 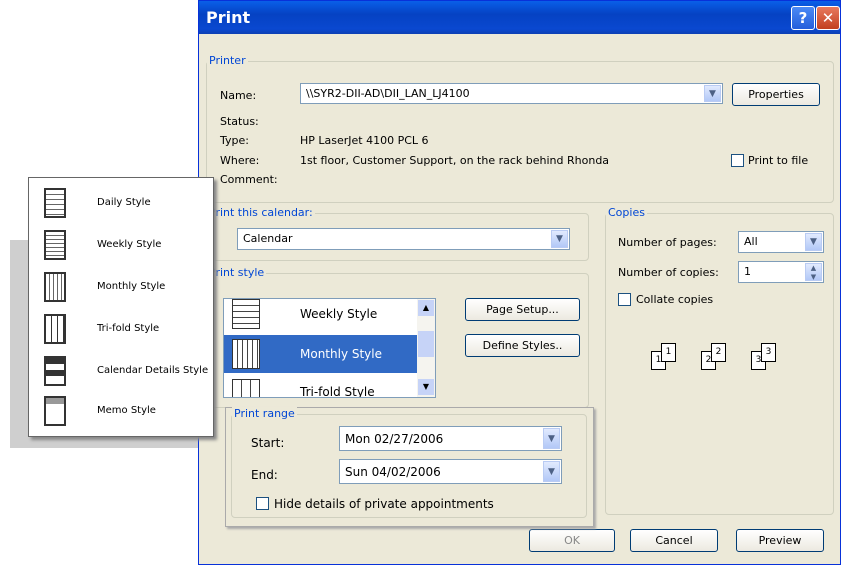 I want to click on ok-button: OK, so click(x=572, y=540).